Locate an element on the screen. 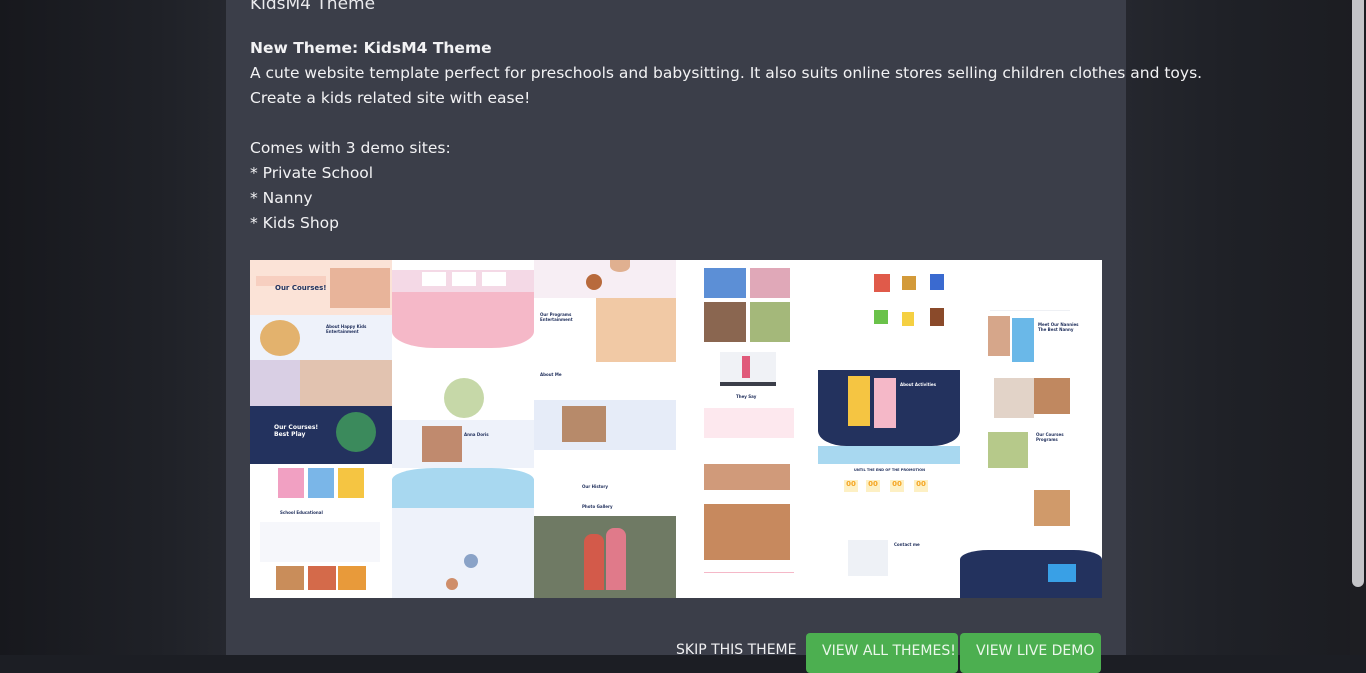 Image resolution: width=1366 pixels, height=673 pixels. preview-text: They Say is located at coordinates (746, 396).